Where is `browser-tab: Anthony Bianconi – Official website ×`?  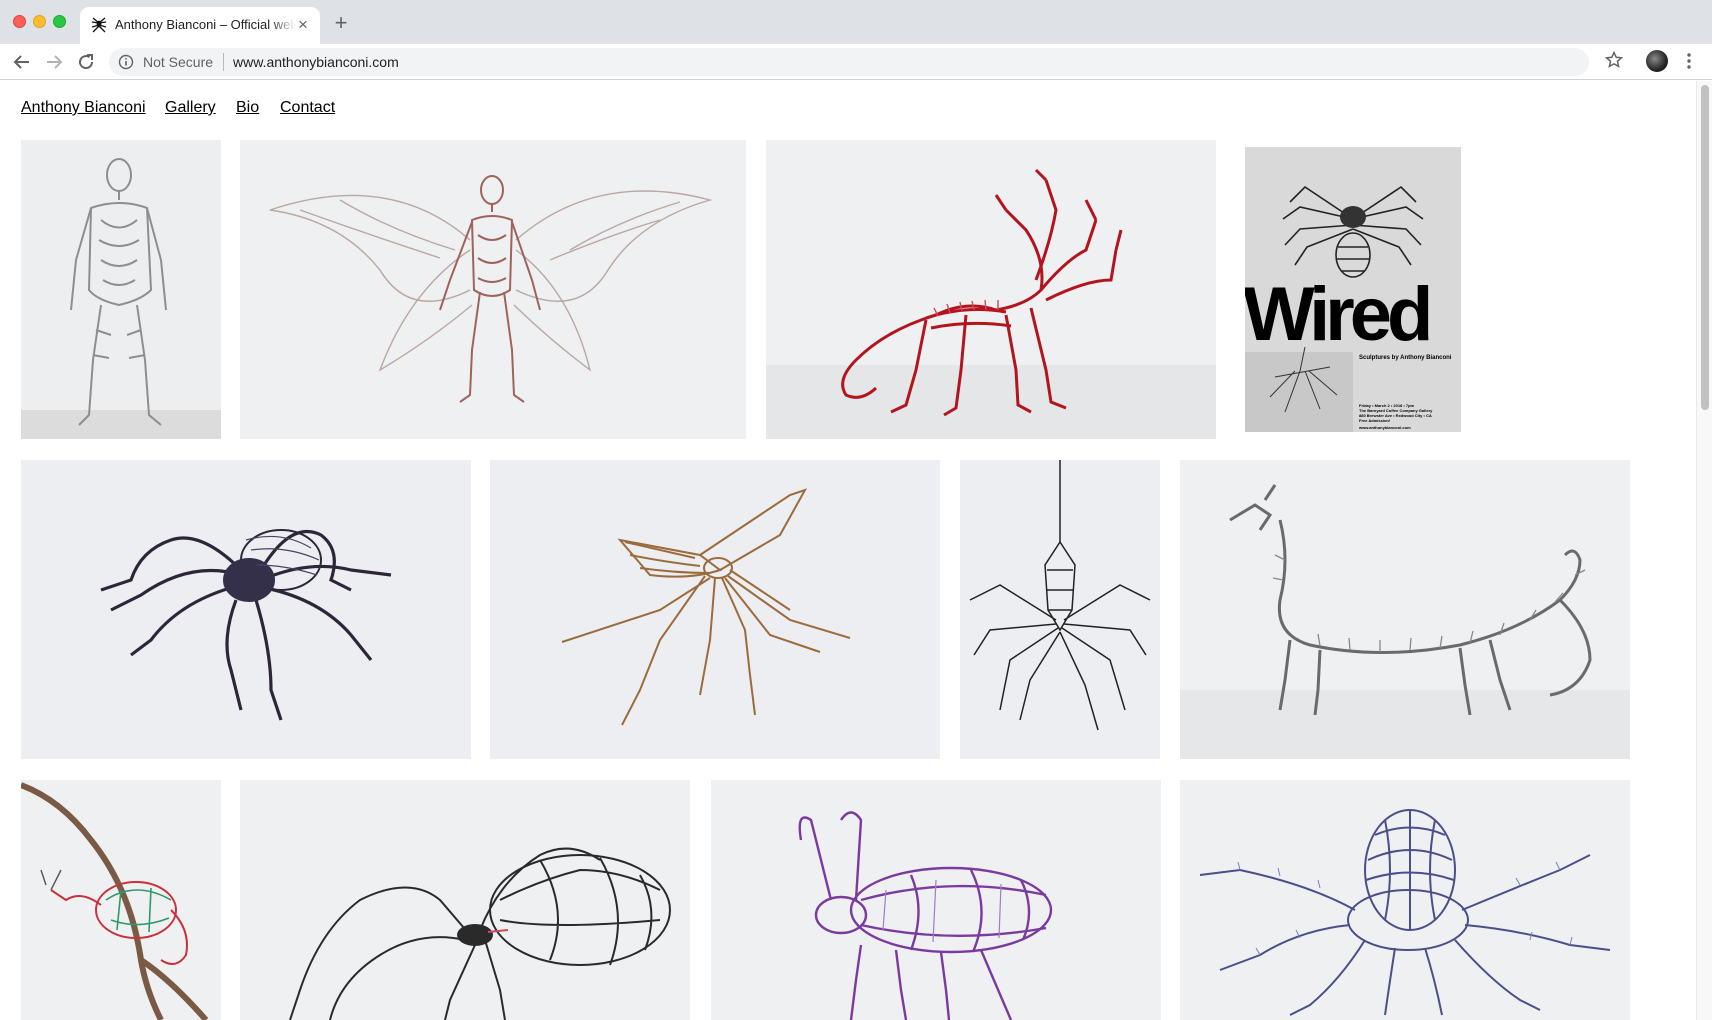 browser-tab: Anthony Bianconi – Official website × is located at coordinates (200, 25).